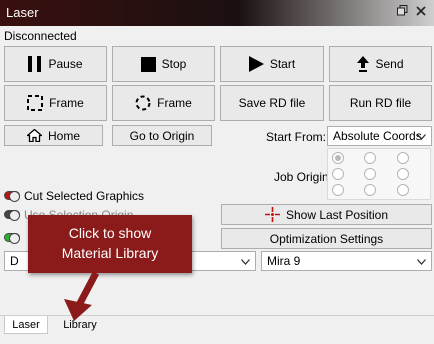  Describe the element at coordinates (338, 190) in the screenshot. I see `job-origin-bottom-left` at that location.